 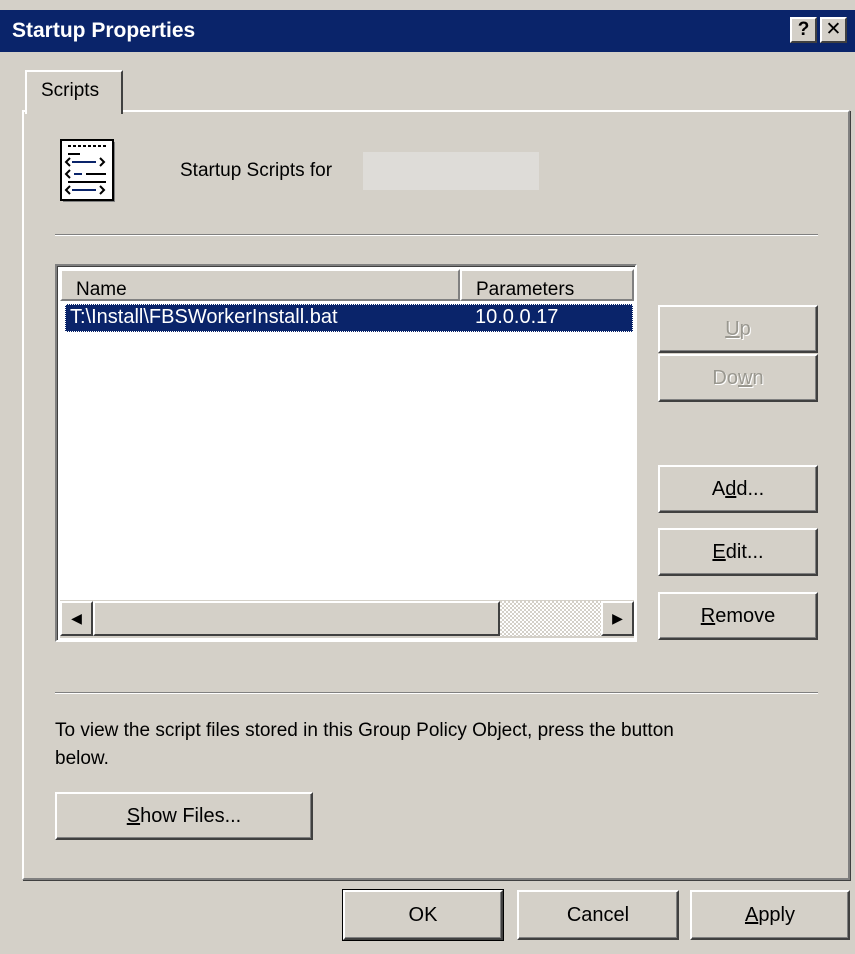 What do you see at coordinates (745, 328) in the screenshot?
I see `up-label-post: p` at bounding box center [745, 328].